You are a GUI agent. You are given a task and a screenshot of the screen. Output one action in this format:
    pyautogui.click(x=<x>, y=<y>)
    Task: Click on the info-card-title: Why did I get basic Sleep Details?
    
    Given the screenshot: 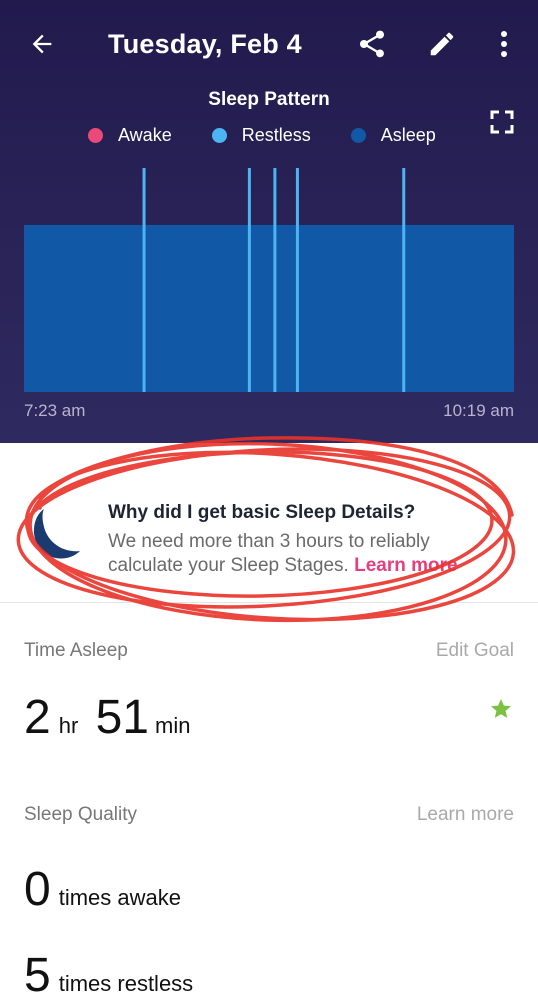 What is the action you would take?
    pyautogui.click(x=262, y=512)
    